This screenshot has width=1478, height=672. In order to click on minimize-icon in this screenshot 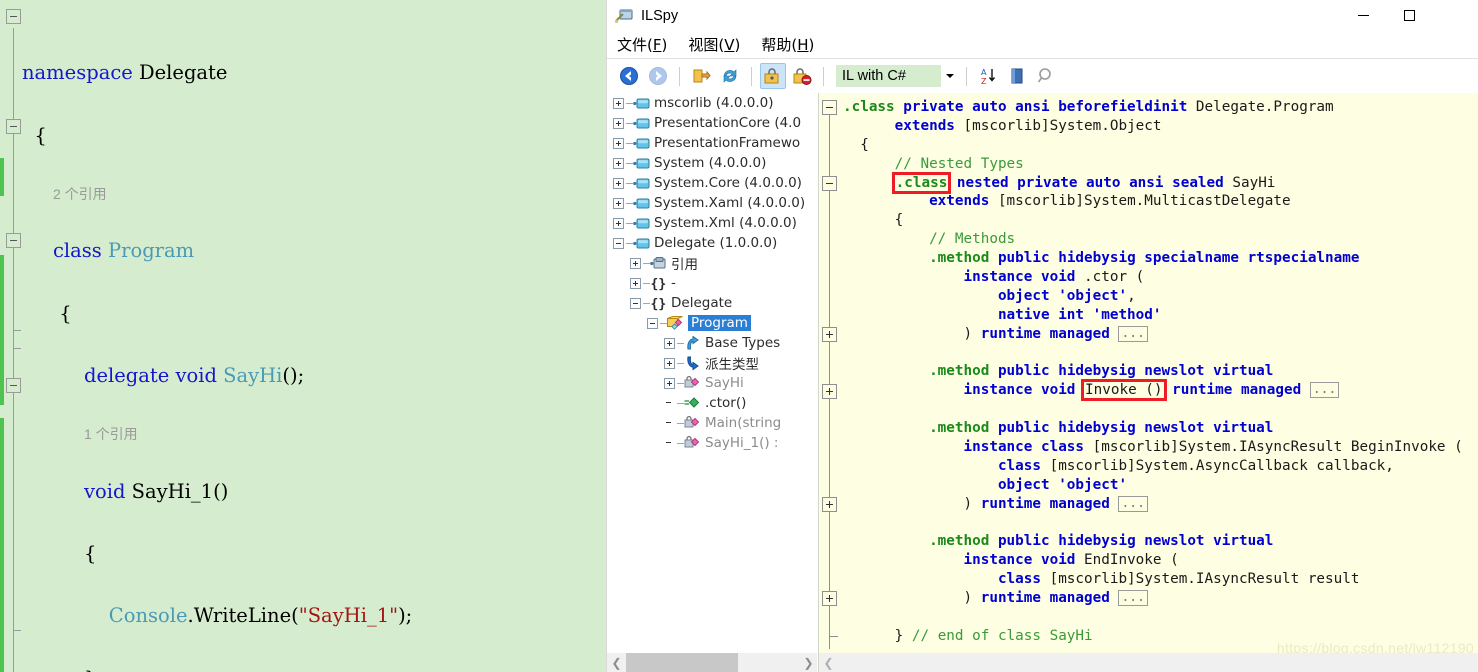, I will do `click(1363, 15)`.